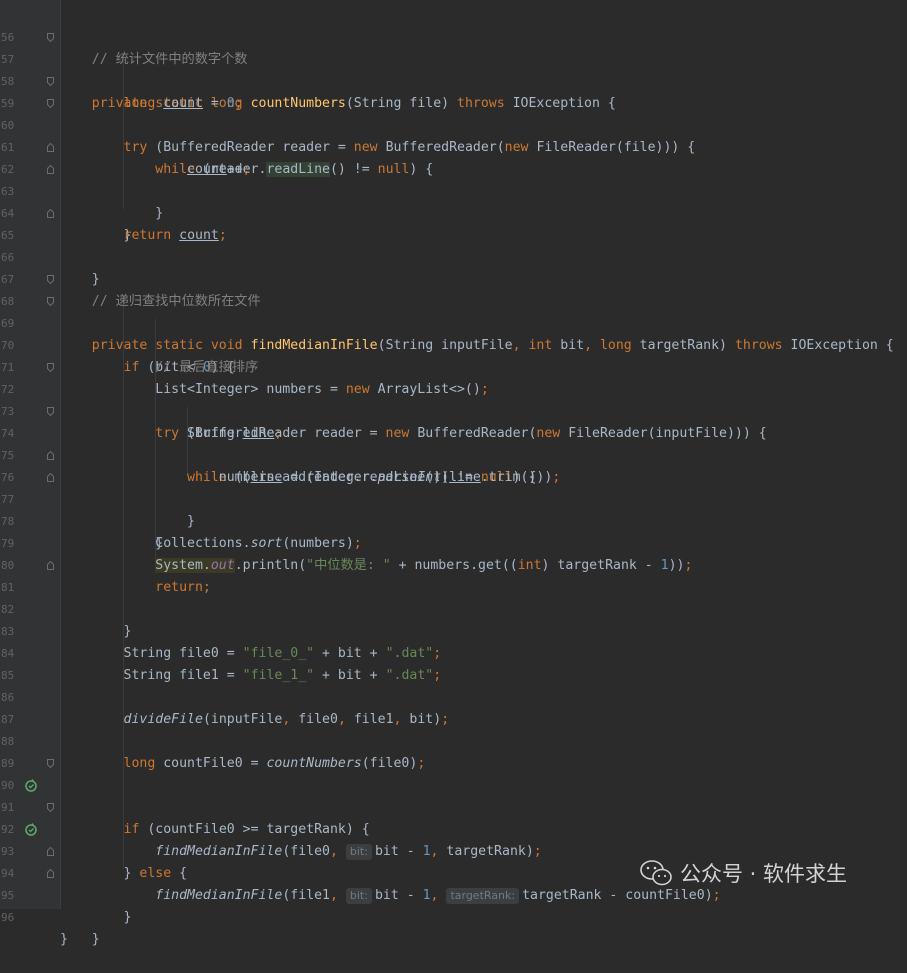  What do you see at coordinates (453, 795) in the screenshot?
I see `code-line: 90 if (countFile0 >= targetRank) {` at bounding box center [453, 795].